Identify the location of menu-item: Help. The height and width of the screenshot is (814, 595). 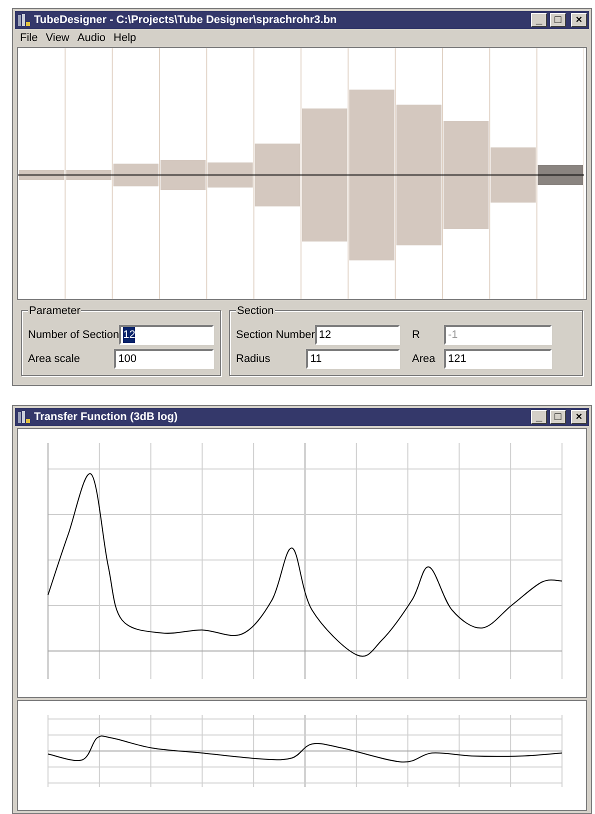
(125, 38).